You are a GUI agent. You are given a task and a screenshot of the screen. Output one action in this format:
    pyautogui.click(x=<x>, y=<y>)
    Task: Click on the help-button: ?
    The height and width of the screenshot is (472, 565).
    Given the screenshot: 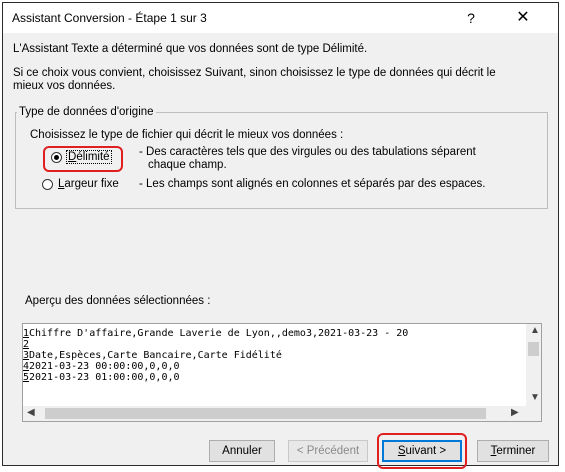 What is the action you would take?
    pyautogui.click(x=471, y=18)
    